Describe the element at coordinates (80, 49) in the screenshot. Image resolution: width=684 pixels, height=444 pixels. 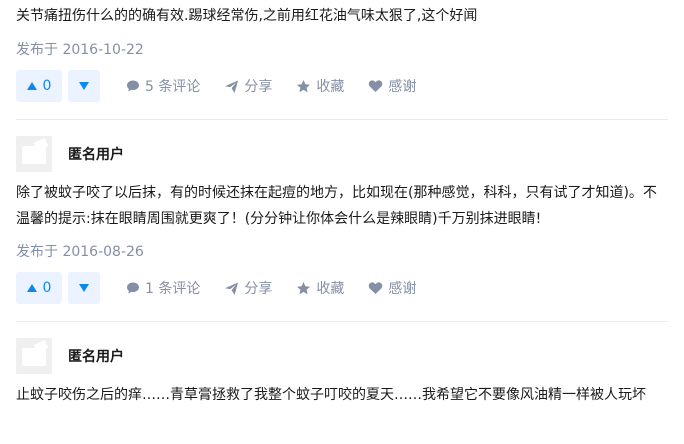
I see `answer-date: 发布于 2016-10-22` at that location.